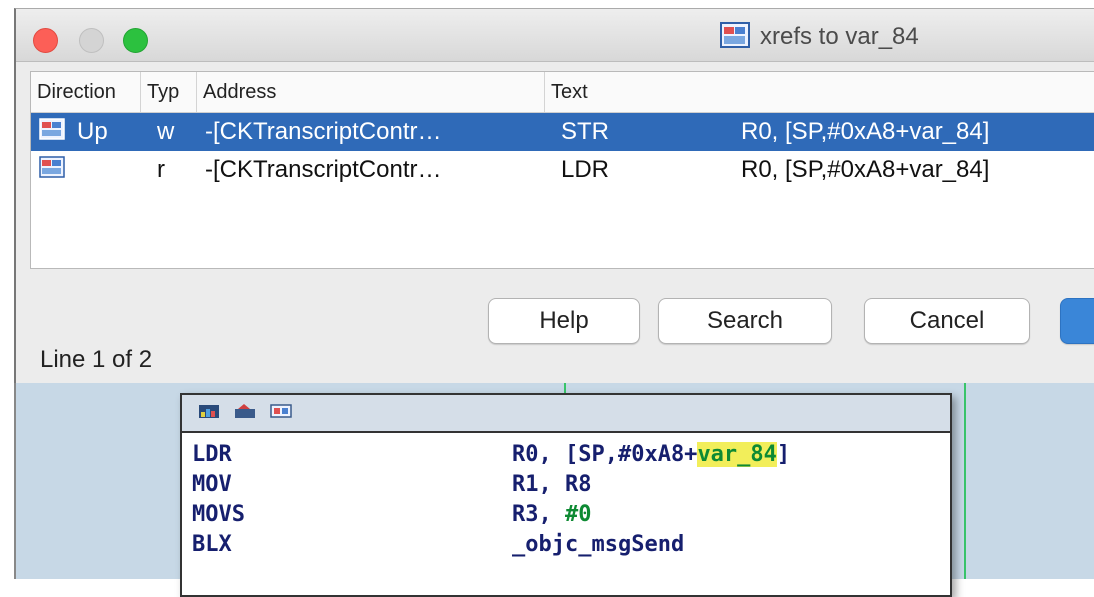 Image resolution: width=1094 pixels, height=597 pixels. Describe the element at coordinates (737, 454) in the screenshot. I see `highlighted-variable: var_84` at that location.